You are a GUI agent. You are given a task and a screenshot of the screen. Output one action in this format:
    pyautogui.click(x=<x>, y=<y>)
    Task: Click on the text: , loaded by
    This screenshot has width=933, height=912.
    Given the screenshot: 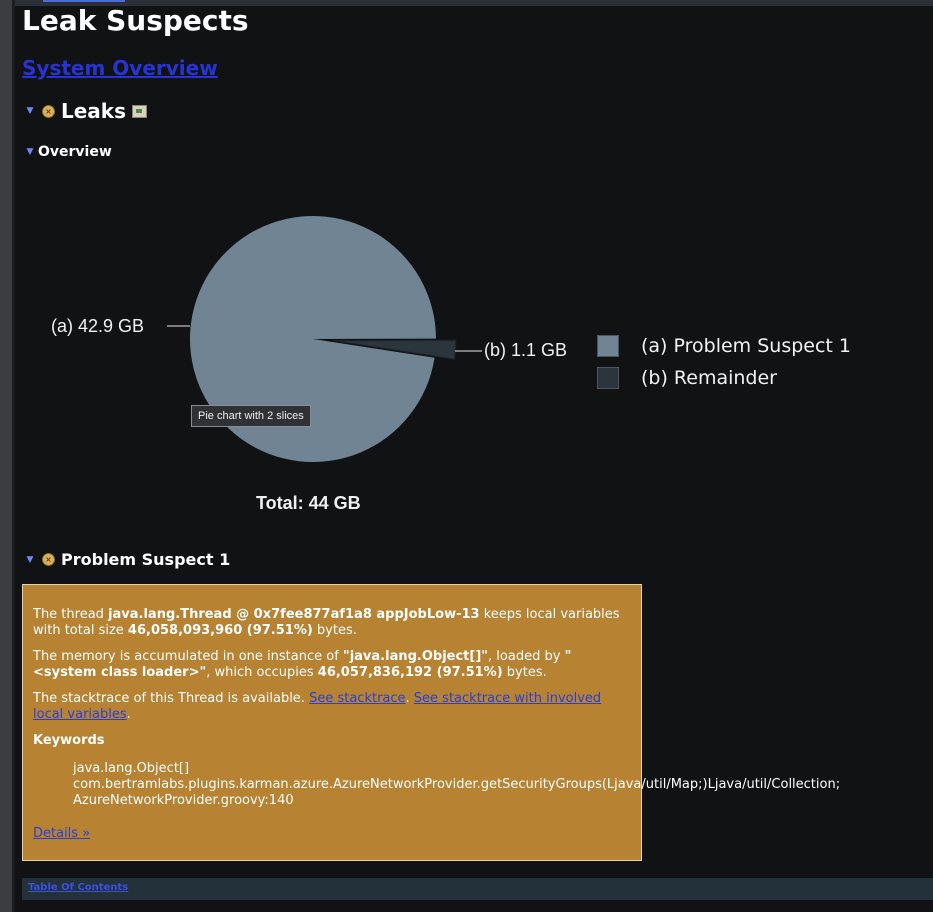 What is the action you would take?
    pyautogui.click(x=526, y=656)
    